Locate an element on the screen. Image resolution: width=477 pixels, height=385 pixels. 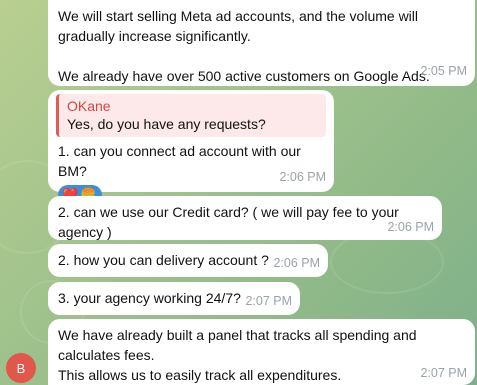
reply-quote: OKane Yes, do you have any requests? is located at coordinates (191, 115).